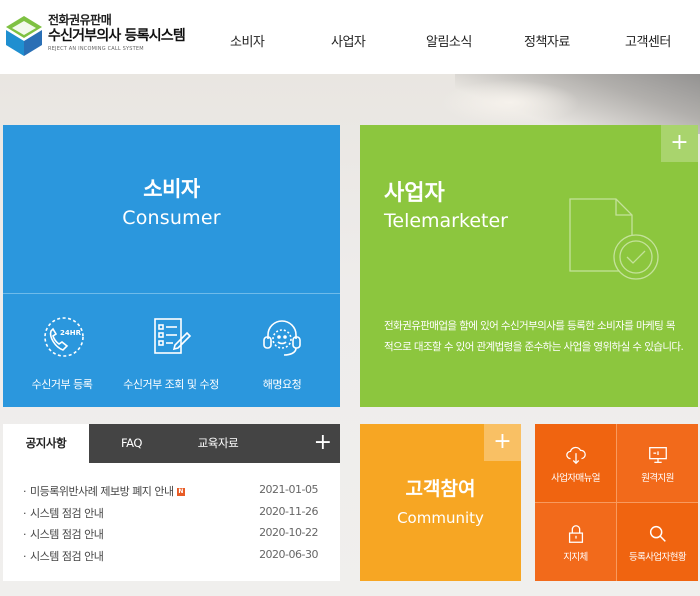 The width and height of the screenshot is (700, 596). Describe the element at coordinates (648, 40) in the screenshot. I see `nav-support: 고객센터` at that location.